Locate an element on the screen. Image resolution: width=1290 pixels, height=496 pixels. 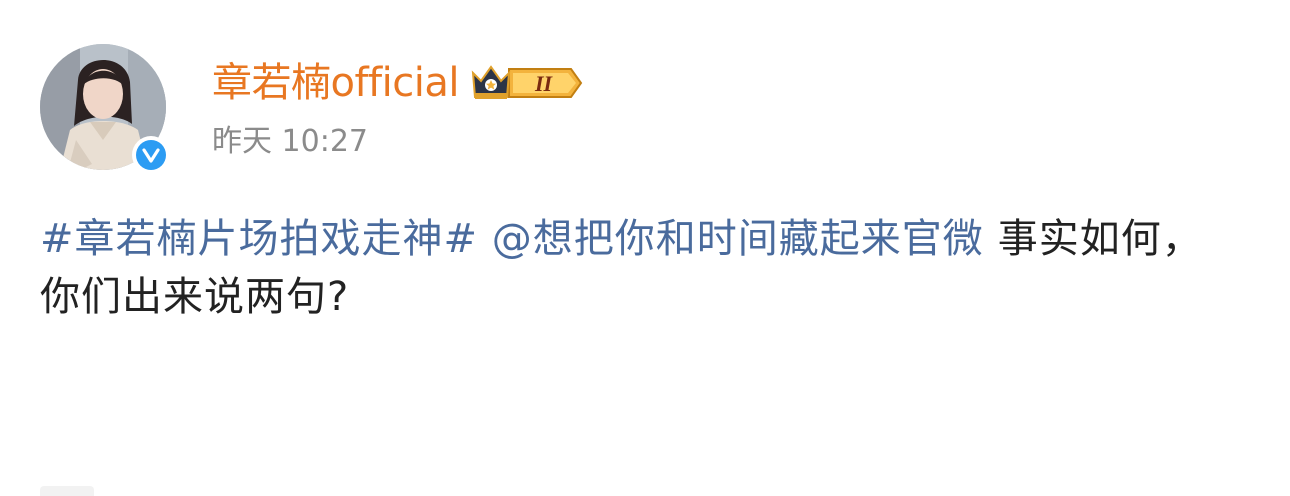
crown-level-icon: II is located at coordinates (527, 83).